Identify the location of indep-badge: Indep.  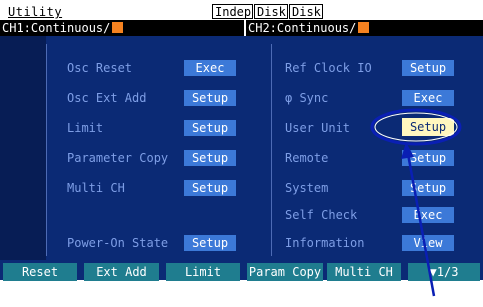
(232, 11).